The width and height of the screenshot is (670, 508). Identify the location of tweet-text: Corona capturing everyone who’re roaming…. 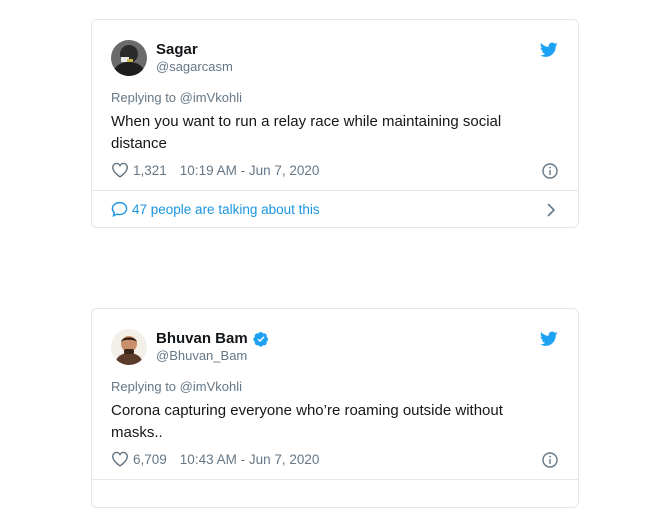
(307, 421).